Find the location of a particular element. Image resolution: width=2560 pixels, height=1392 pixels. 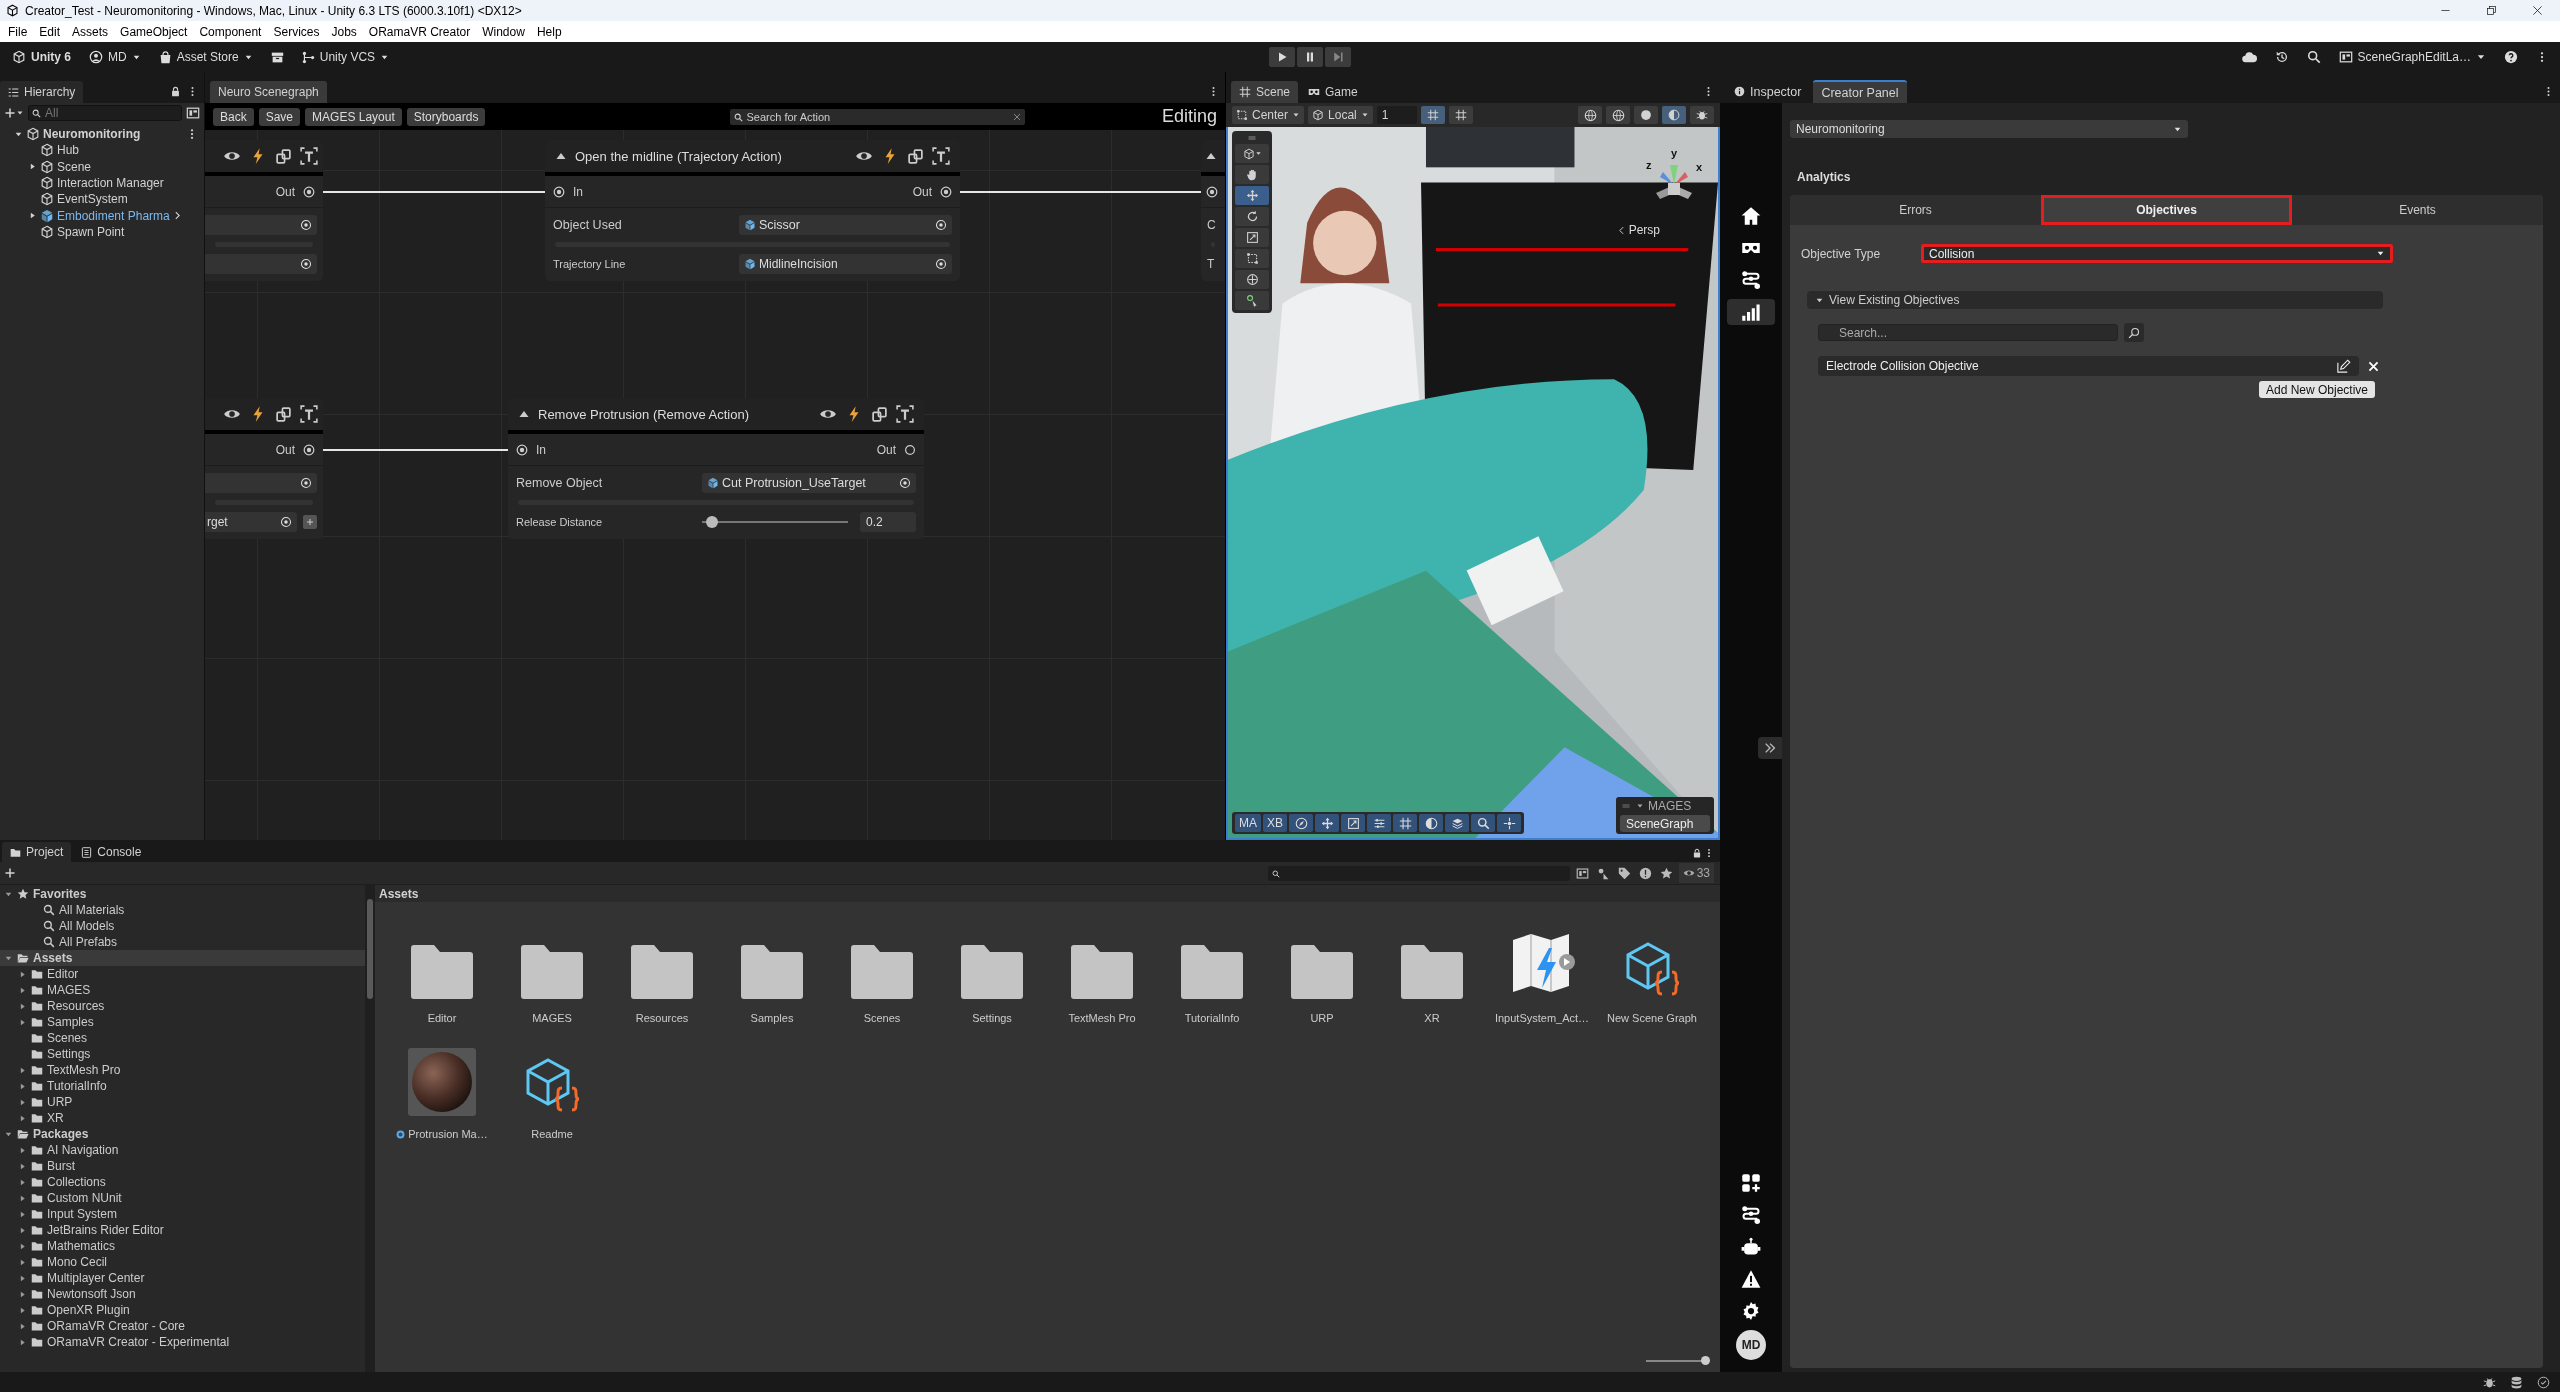

hierarchy-tab: Hierarchy is located at coordinates (42, 92).